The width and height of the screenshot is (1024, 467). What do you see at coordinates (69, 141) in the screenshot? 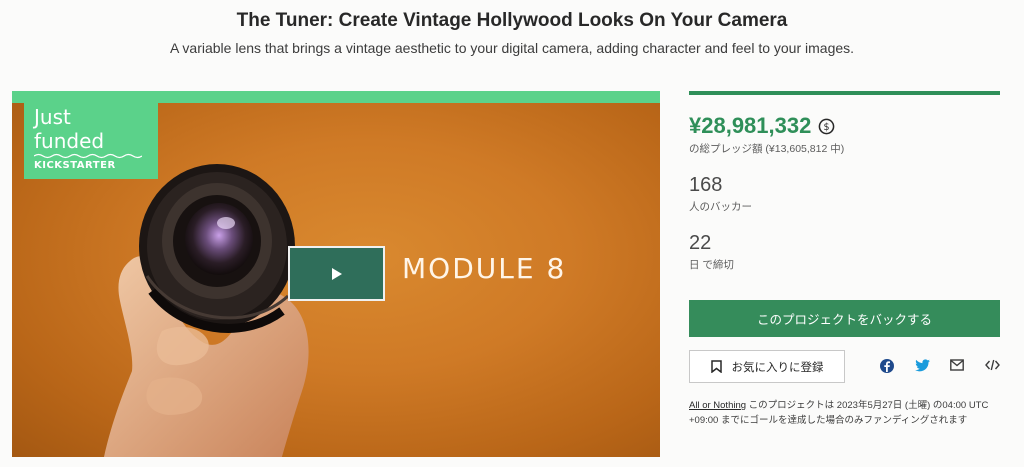
I see `badge-line-funded: funded` at bounding box center [69, 141].